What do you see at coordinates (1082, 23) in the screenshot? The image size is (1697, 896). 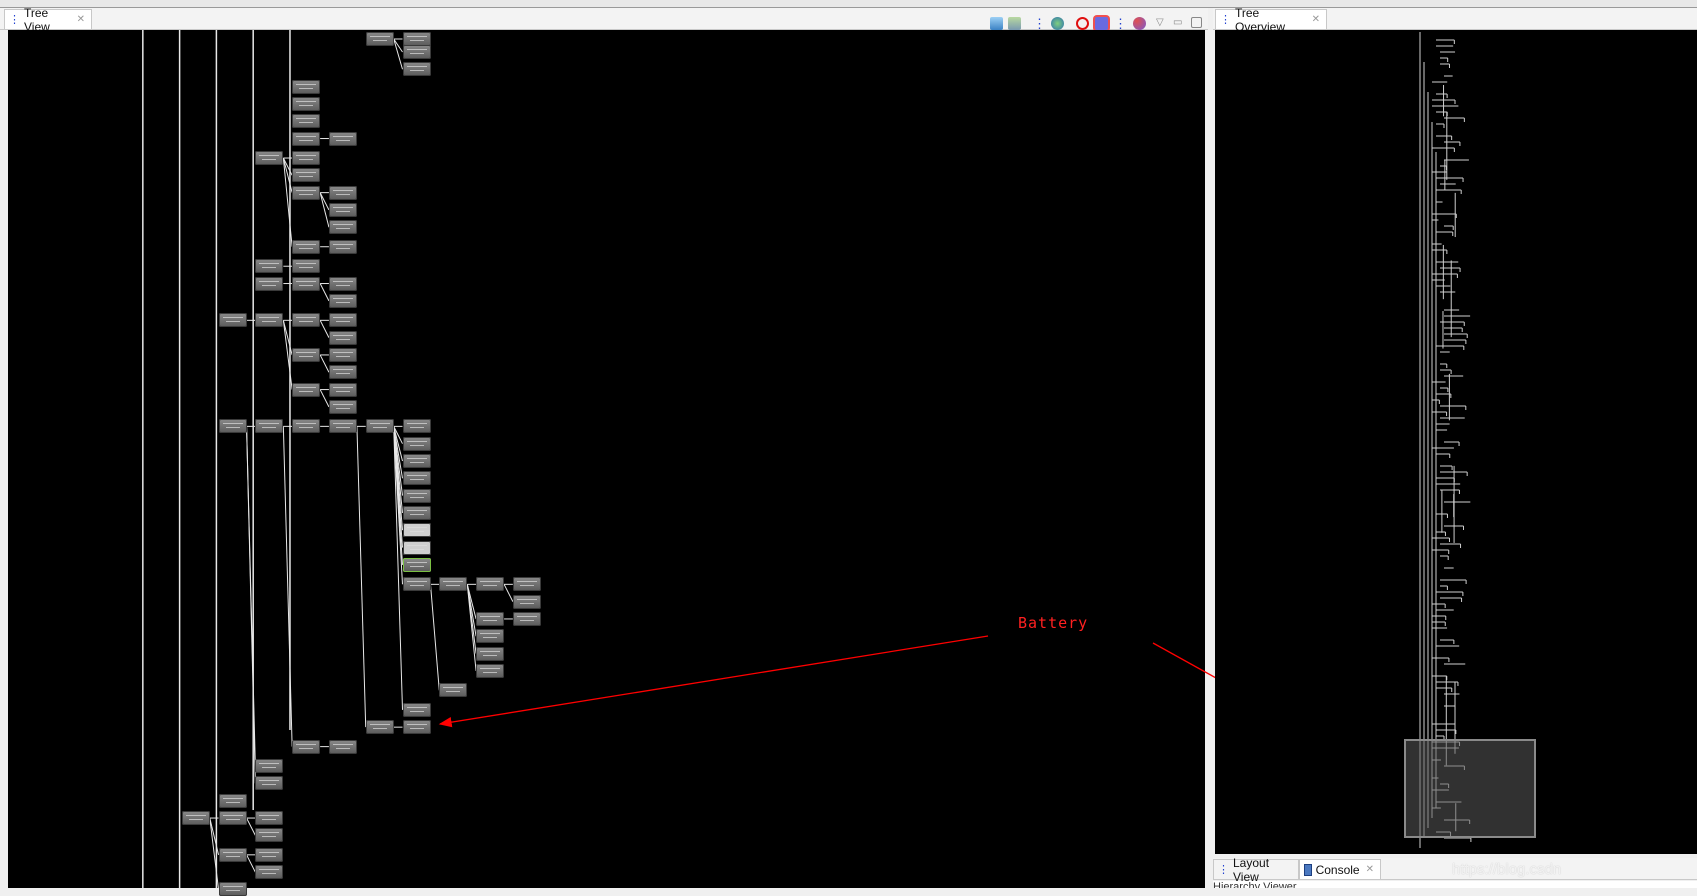 I see `invalidate-icon` at bounding box center [1082, 23].